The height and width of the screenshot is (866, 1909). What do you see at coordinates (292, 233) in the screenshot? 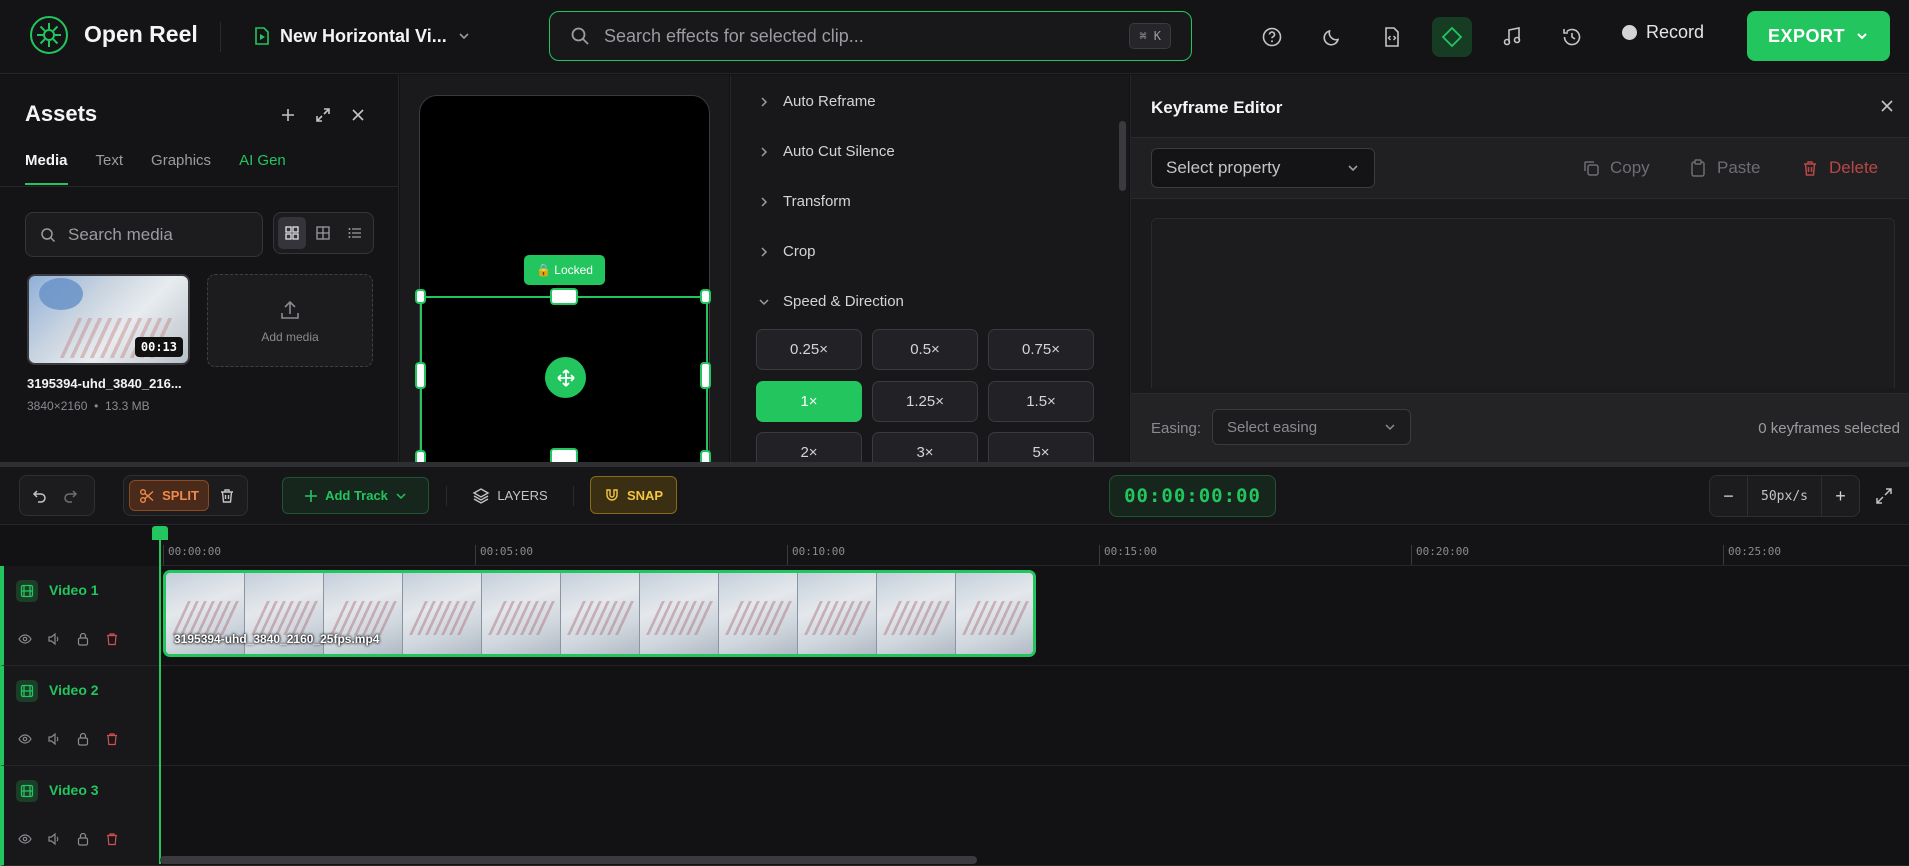
I see `grid-large-view-icon` at bounding box center [292, 233].